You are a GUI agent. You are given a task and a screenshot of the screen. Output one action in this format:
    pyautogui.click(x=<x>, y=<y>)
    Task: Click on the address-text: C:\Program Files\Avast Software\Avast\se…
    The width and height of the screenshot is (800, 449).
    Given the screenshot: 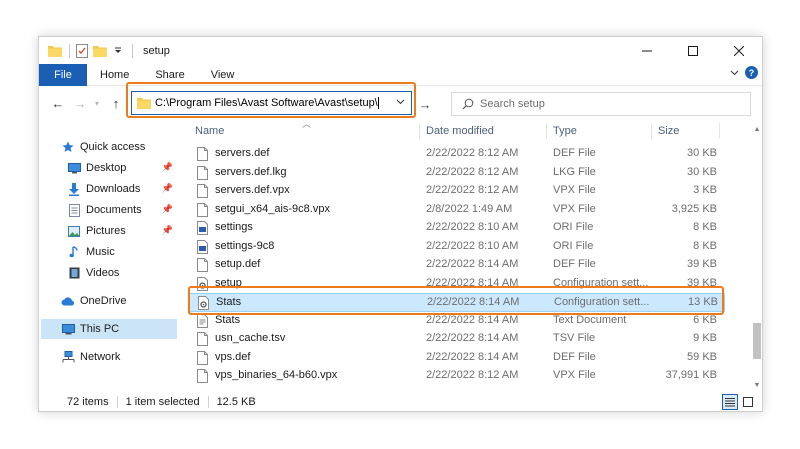 What is the action you would take?
    pyautogui.click(x=267, y=103)
    